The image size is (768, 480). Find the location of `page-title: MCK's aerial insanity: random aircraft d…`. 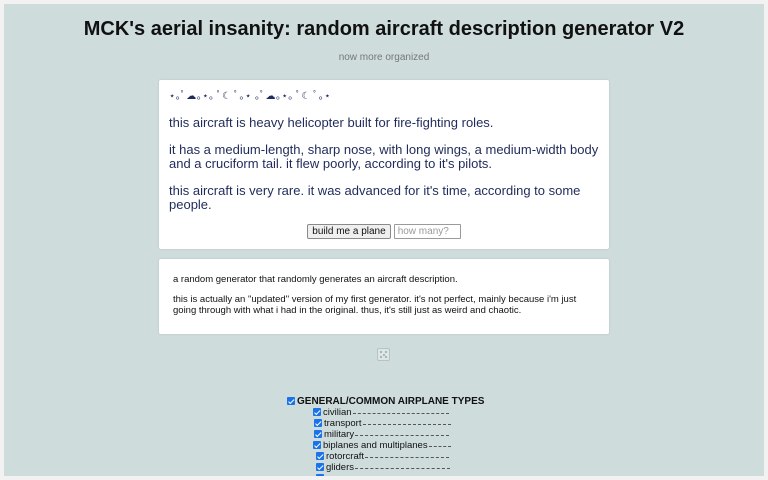

page-title: MCK's aerial insanity: random aircraft d… is located at coordinates (384, 29).